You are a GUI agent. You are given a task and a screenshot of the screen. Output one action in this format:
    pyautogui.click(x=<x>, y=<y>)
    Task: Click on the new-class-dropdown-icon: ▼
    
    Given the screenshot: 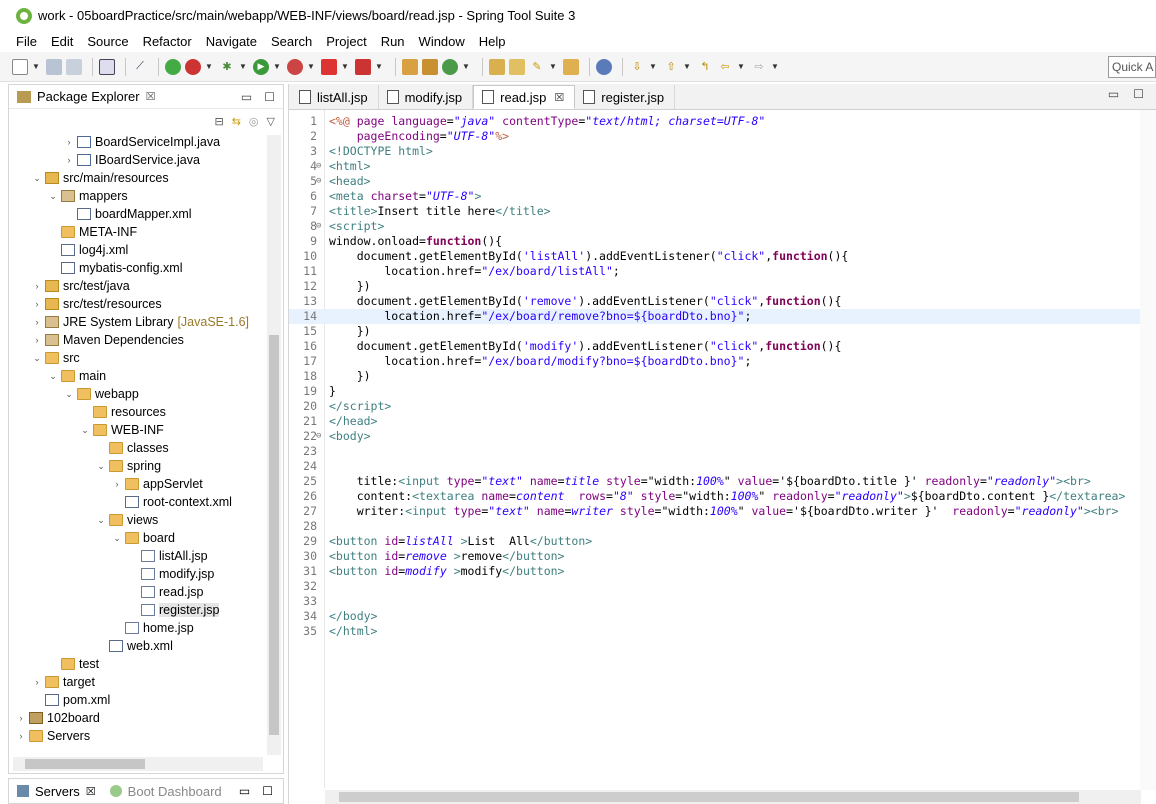 What is the action you would take?
    pyautogui.click(x=466, y=66)
    